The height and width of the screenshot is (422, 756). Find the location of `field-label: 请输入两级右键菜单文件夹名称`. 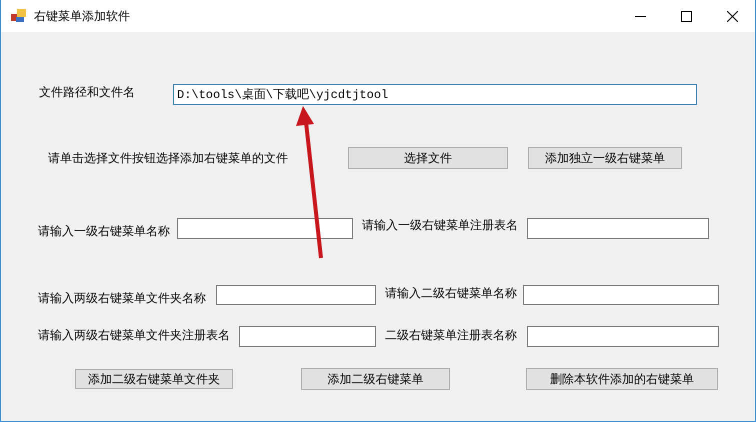

field-label: 请输入两级右键菜单文件夹名称 is located at coordinates (122, 298).